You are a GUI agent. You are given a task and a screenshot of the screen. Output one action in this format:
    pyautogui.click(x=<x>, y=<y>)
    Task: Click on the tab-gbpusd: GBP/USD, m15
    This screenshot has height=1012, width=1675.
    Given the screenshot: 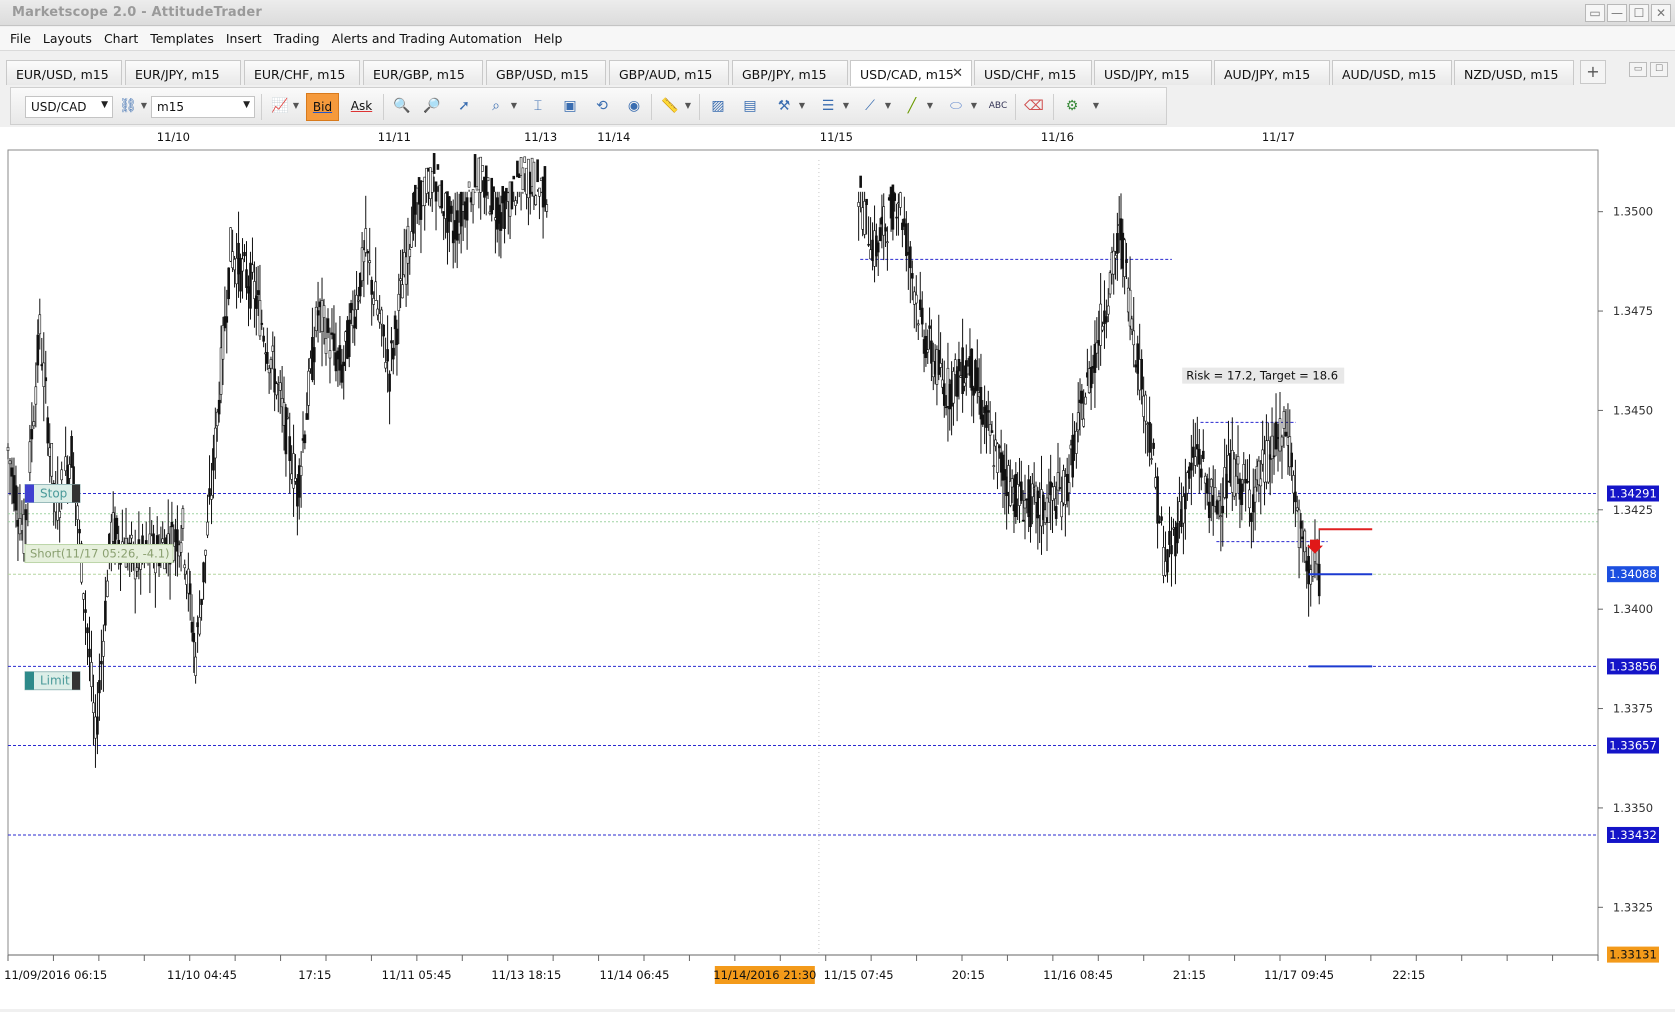 What is the action you would take?
    pyautogui.click(x=546, y=72)
    